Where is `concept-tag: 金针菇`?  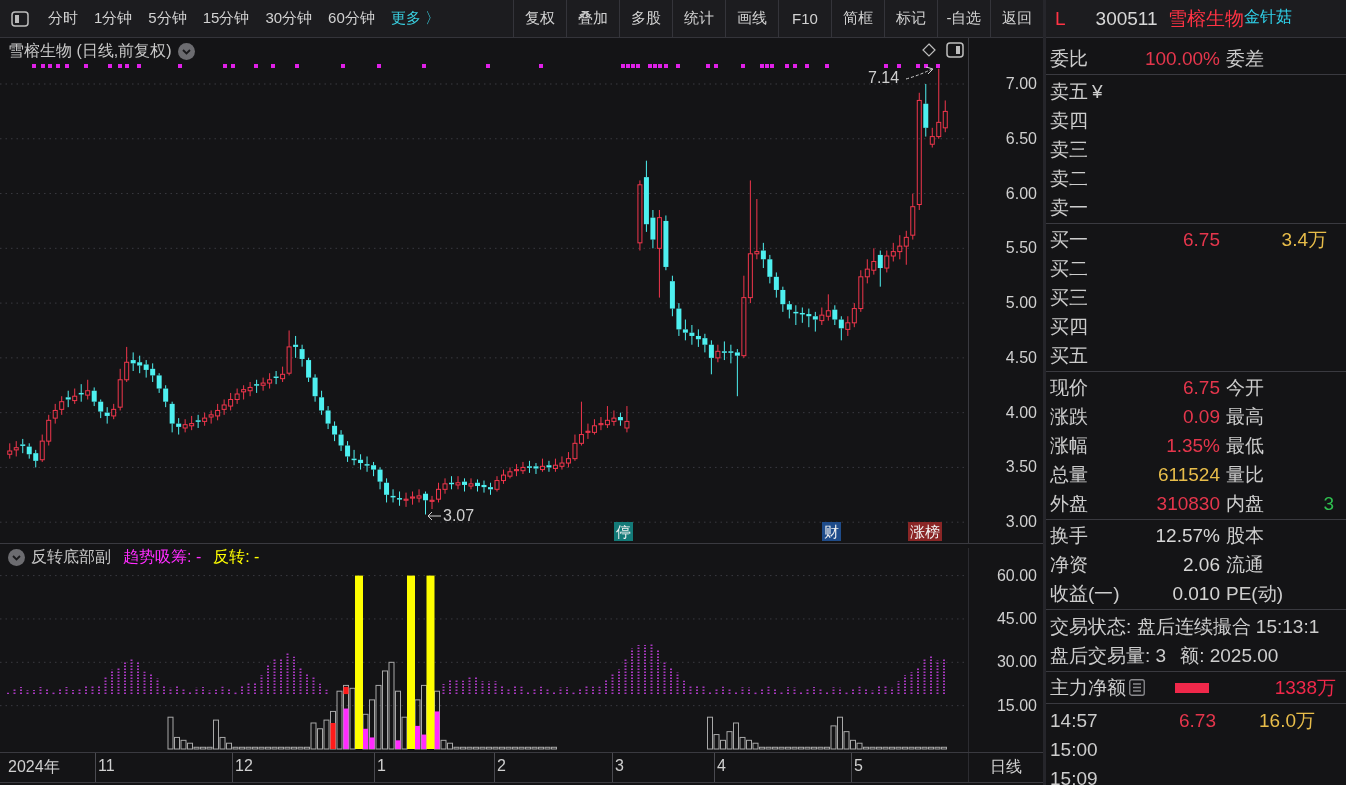 concept-tag: 金针菇 is located at coordinates (1267, 17).